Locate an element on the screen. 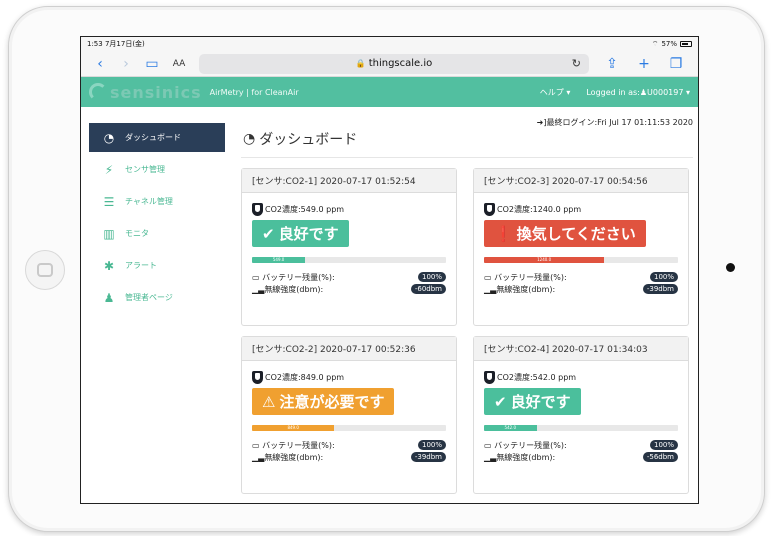 This screenshot has height=536, width=773. reader-text-button: AA is located at coordinates (179, 64).